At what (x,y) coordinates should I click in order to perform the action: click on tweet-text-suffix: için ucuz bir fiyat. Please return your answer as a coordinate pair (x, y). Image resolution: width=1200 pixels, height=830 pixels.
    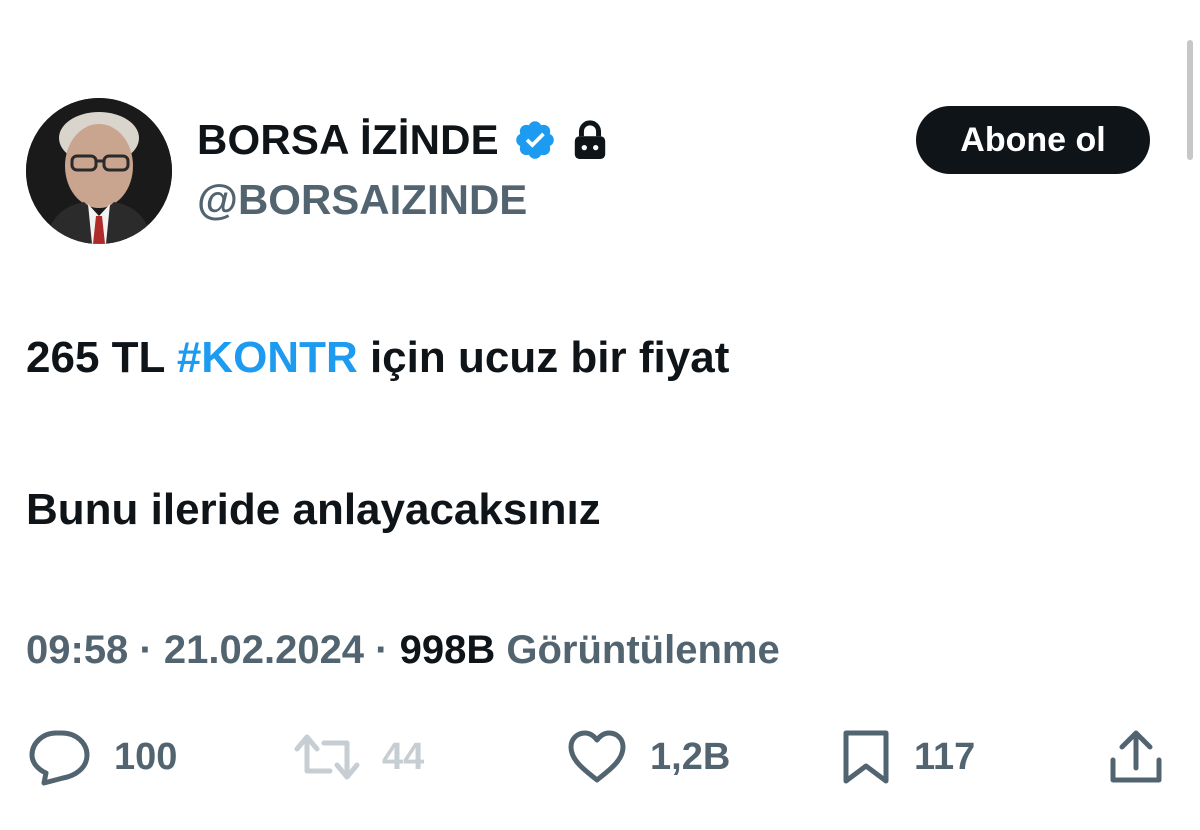
    Looking at the image, I should click on (543, 357).